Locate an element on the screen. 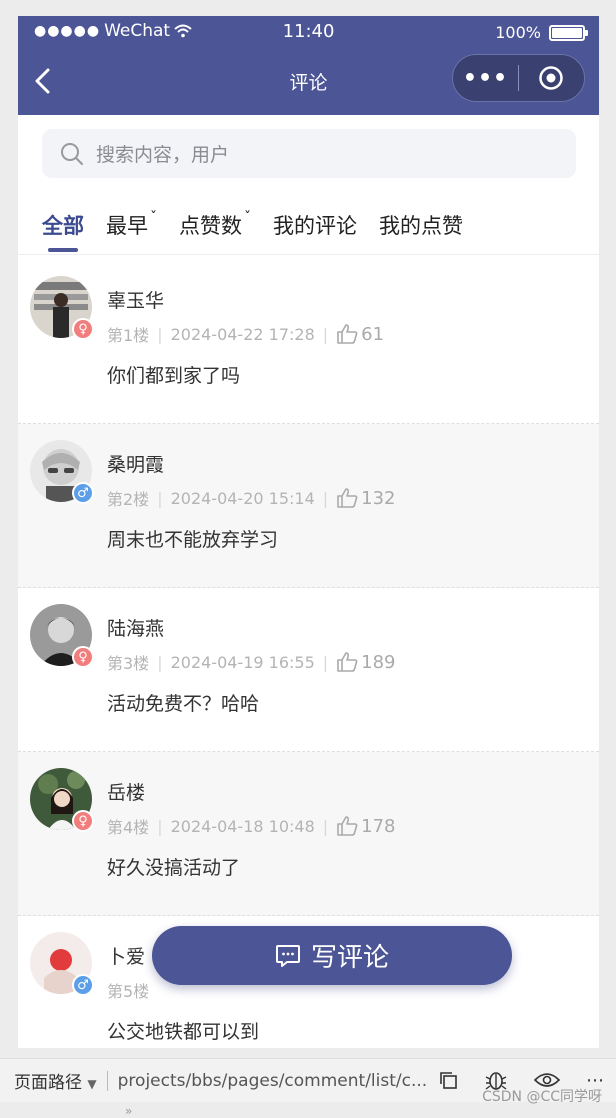 The height and width of the screenshot is (1118, 616). commenter-name: 辜玉华 is located at coordinates (135, 299).